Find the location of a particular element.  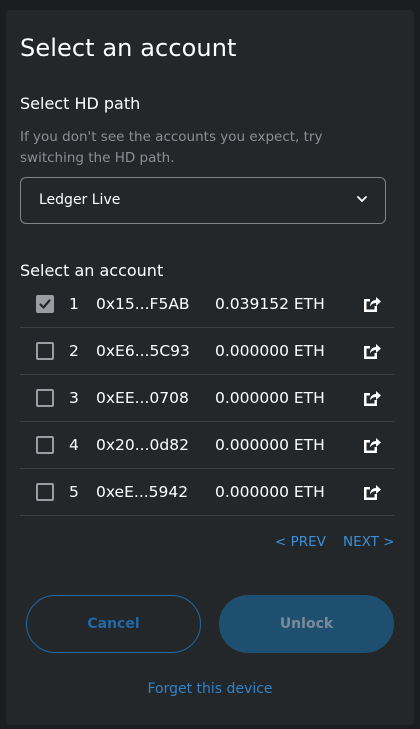

account-row: 1 0x15...F5AB 0.039152 ETH is located at coordinates (207, 305).